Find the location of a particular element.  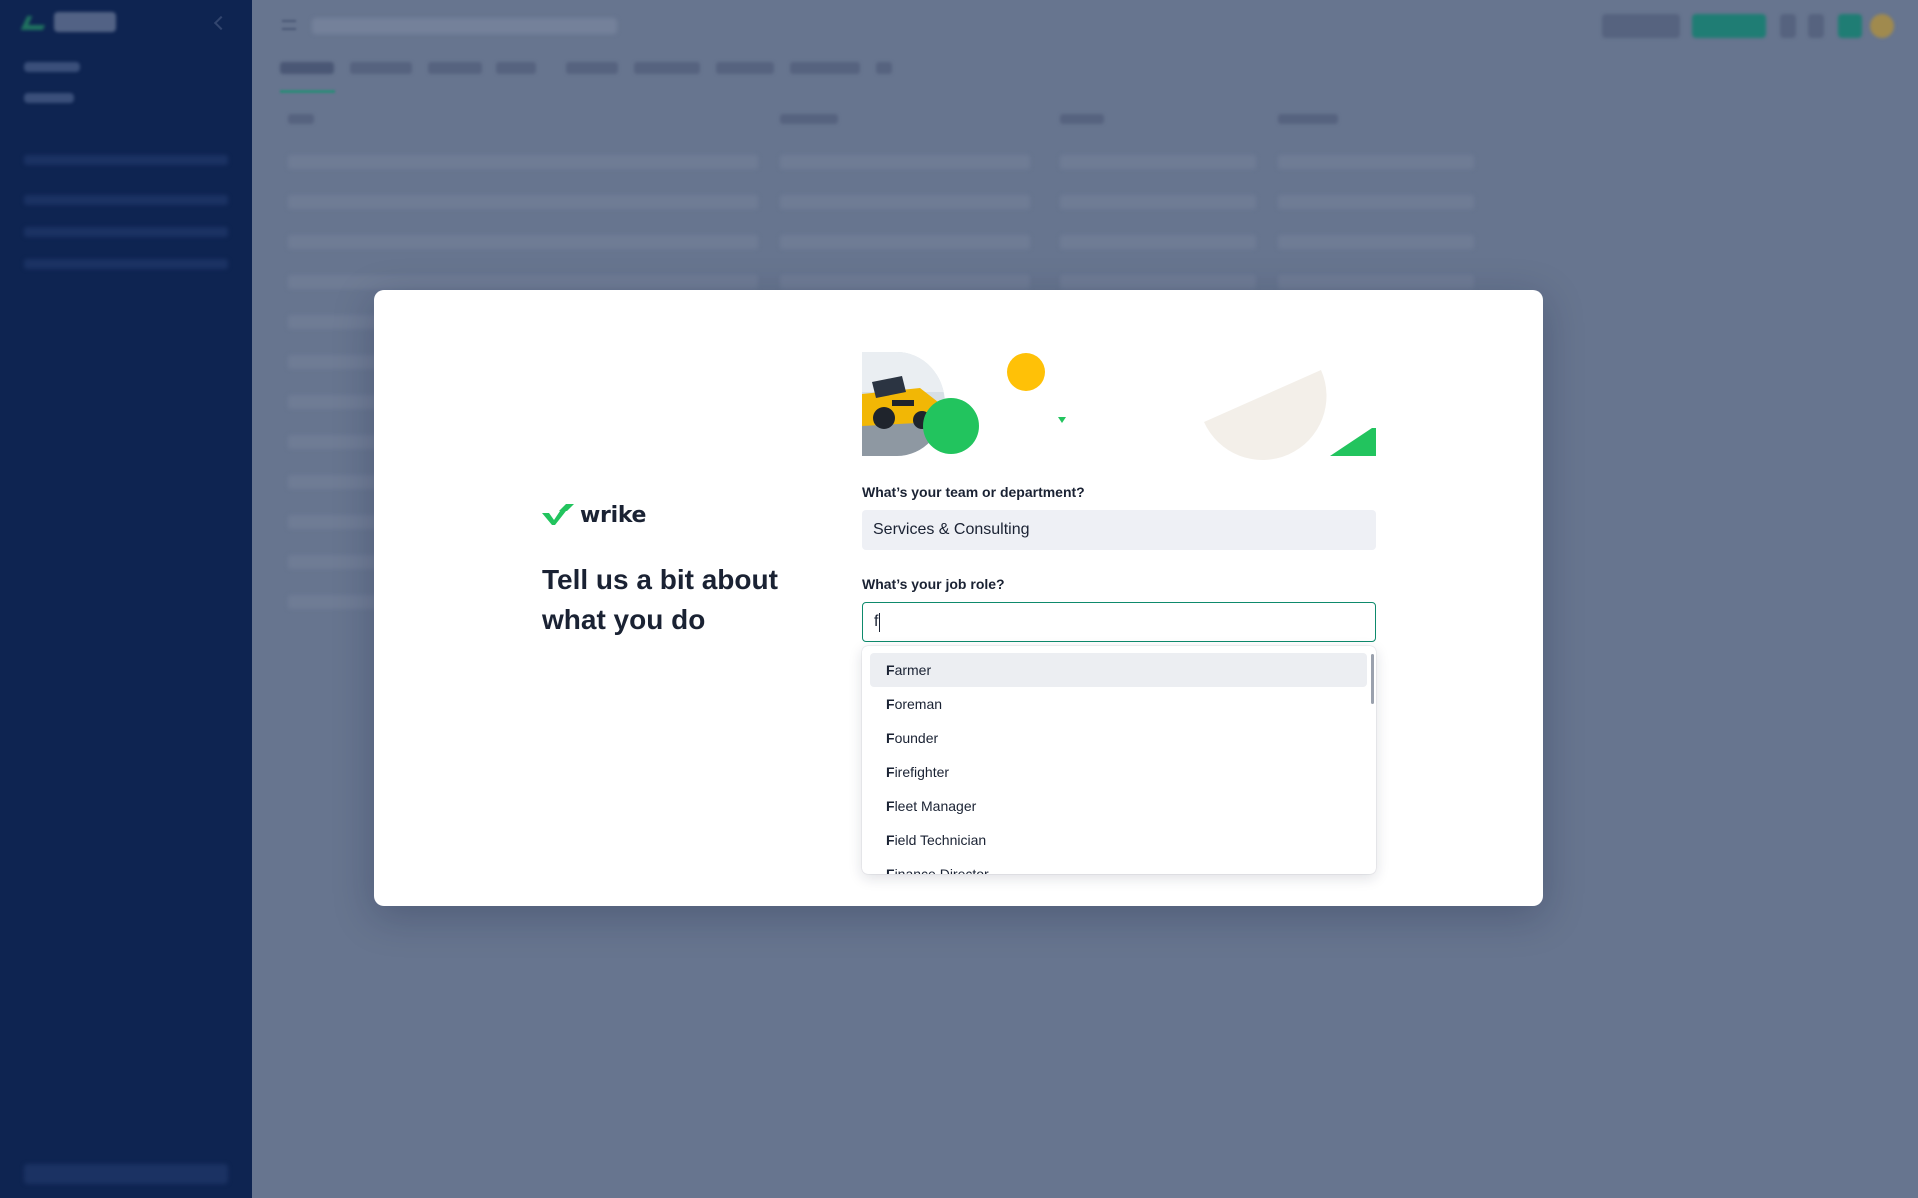

brand-logo: wrike is located at coordinates (594, 515).